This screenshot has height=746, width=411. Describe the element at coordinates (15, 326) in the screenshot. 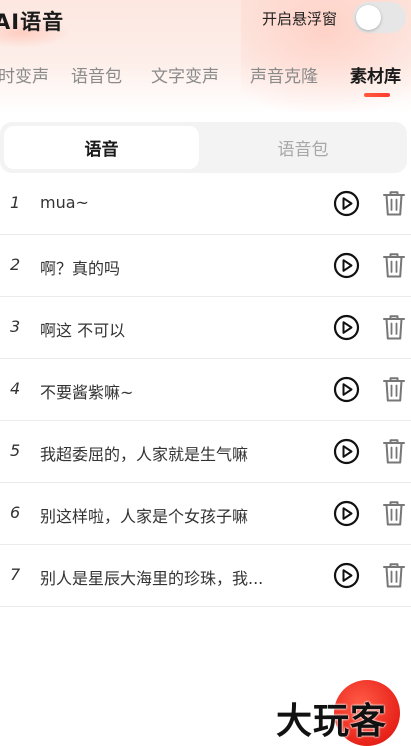

I see `item-index: 3` at that location.